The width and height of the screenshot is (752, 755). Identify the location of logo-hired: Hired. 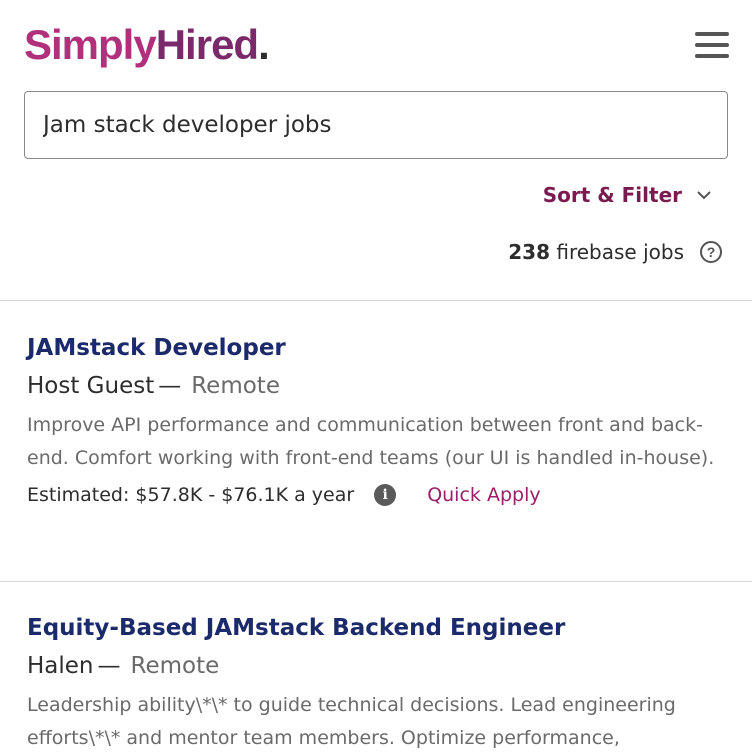
(207, 44).